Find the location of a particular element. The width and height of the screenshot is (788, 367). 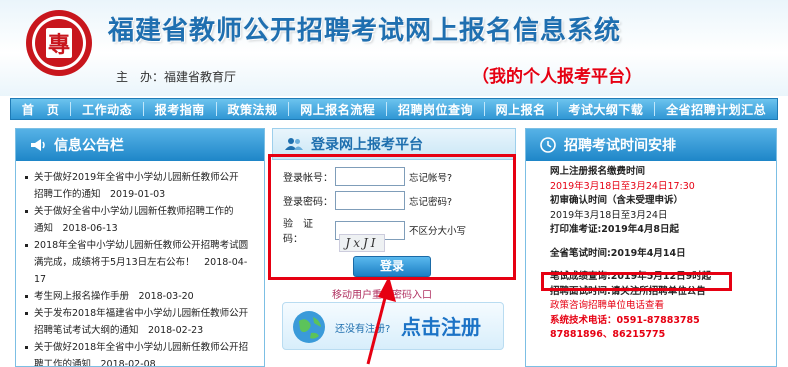

notice-line: 关于发布2018年福建省中小学幼儿园新任教师公开 is located at coordinates (141, 313).